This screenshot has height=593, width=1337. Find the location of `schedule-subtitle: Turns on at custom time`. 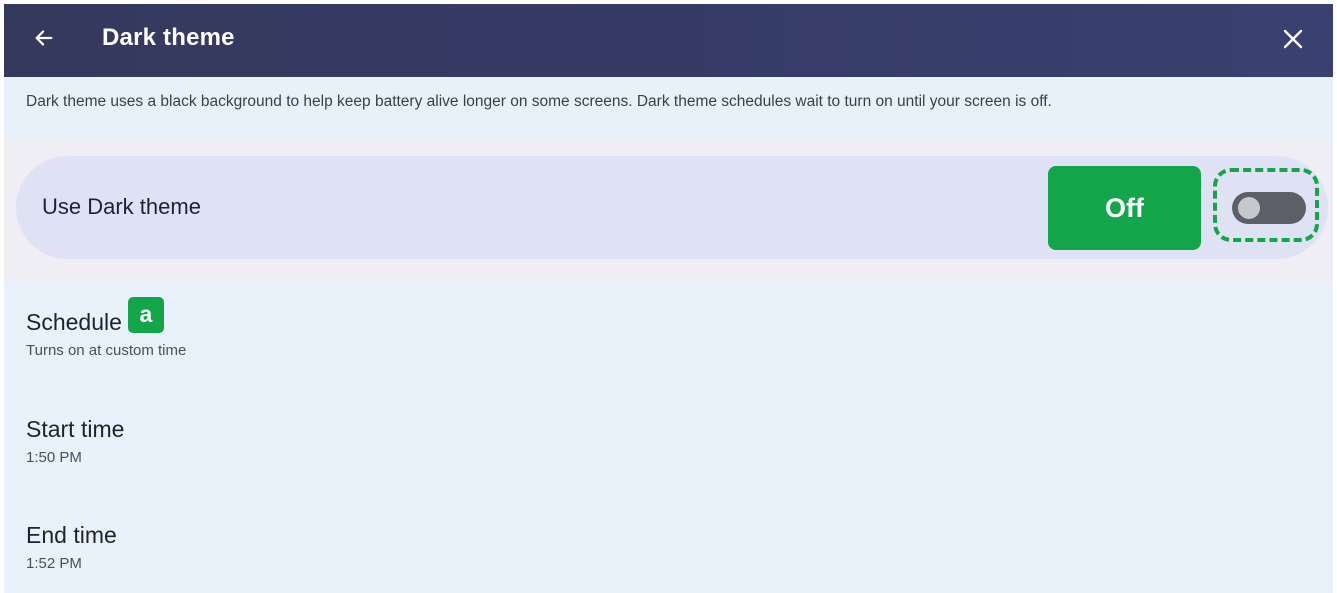

schedule-subtitle: Turns on at custom time is located at coordinates (106, 350).